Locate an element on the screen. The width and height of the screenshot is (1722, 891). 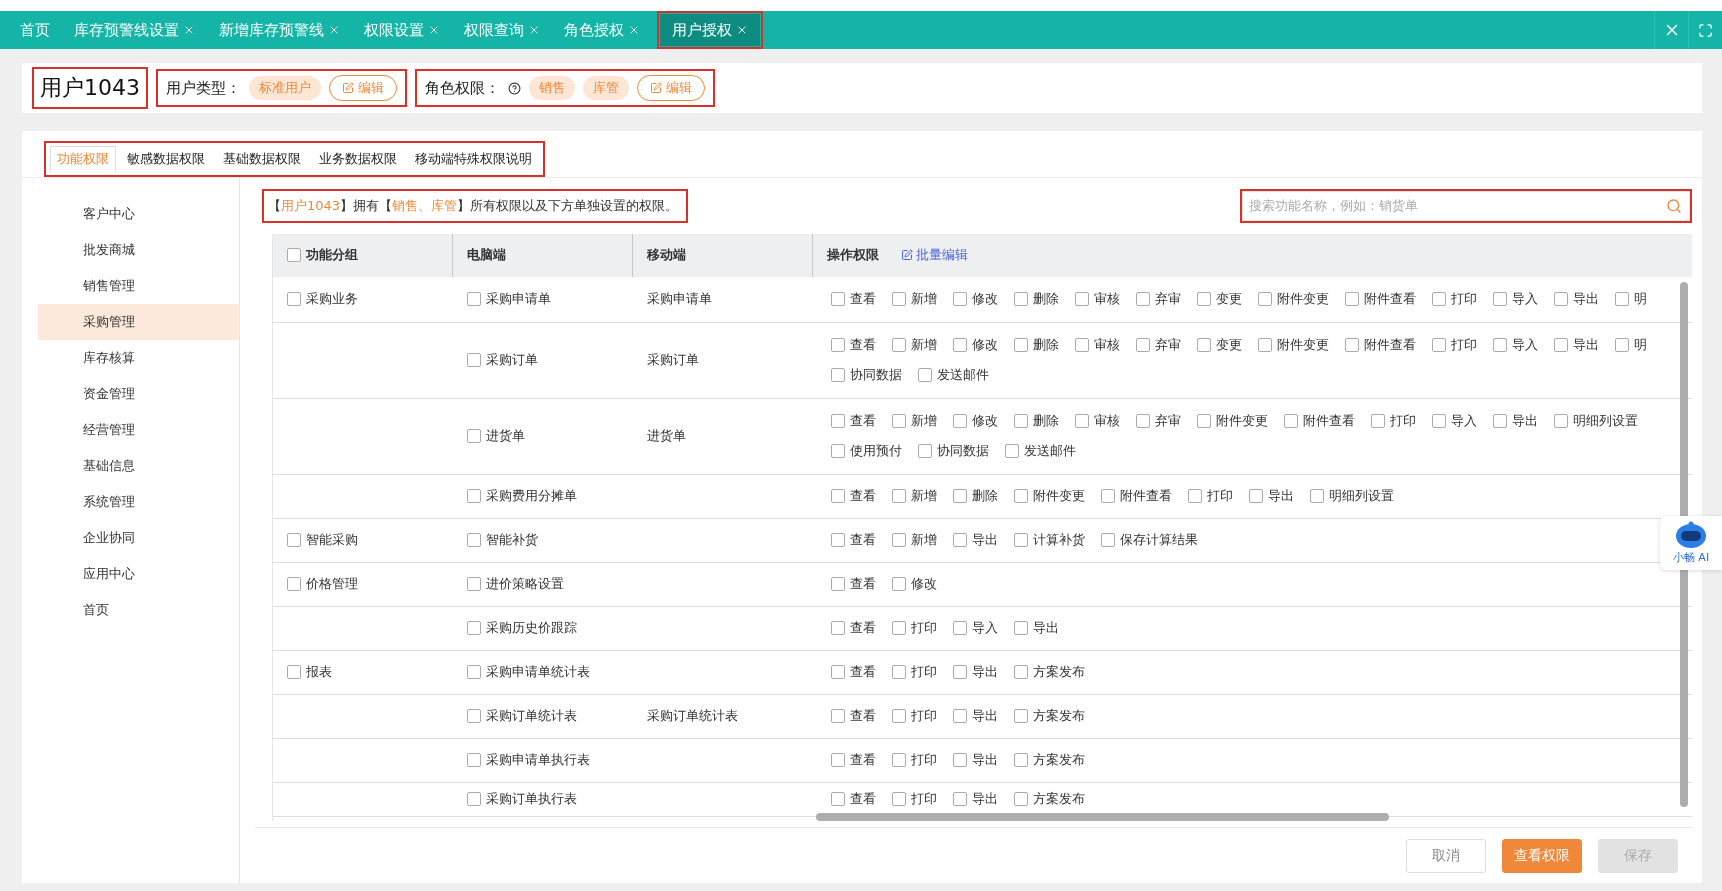
sidebar-item: 企业协同 is located at coordinates (138, 538).